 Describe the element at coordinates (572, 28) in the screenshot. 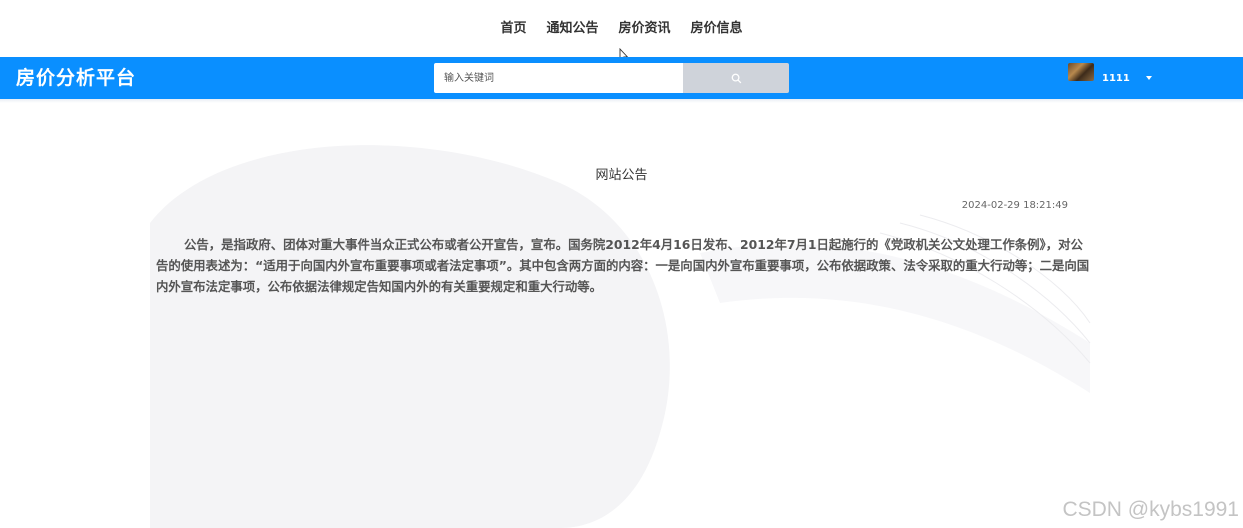

I see `nav-item-notices: 通知公告` at that location.